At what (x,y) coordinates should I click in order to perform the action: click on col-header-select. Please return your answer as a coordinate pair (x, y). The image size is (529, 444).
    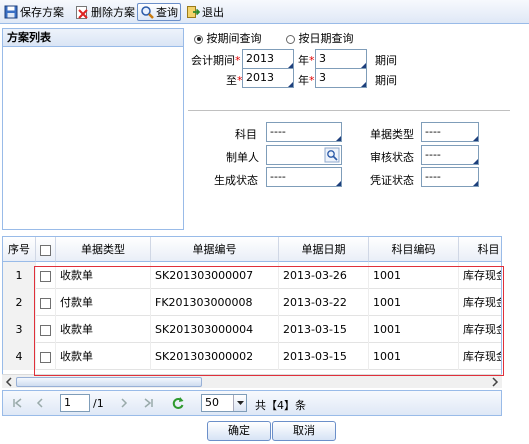
    Looking at the image, I should click on (46, 249).